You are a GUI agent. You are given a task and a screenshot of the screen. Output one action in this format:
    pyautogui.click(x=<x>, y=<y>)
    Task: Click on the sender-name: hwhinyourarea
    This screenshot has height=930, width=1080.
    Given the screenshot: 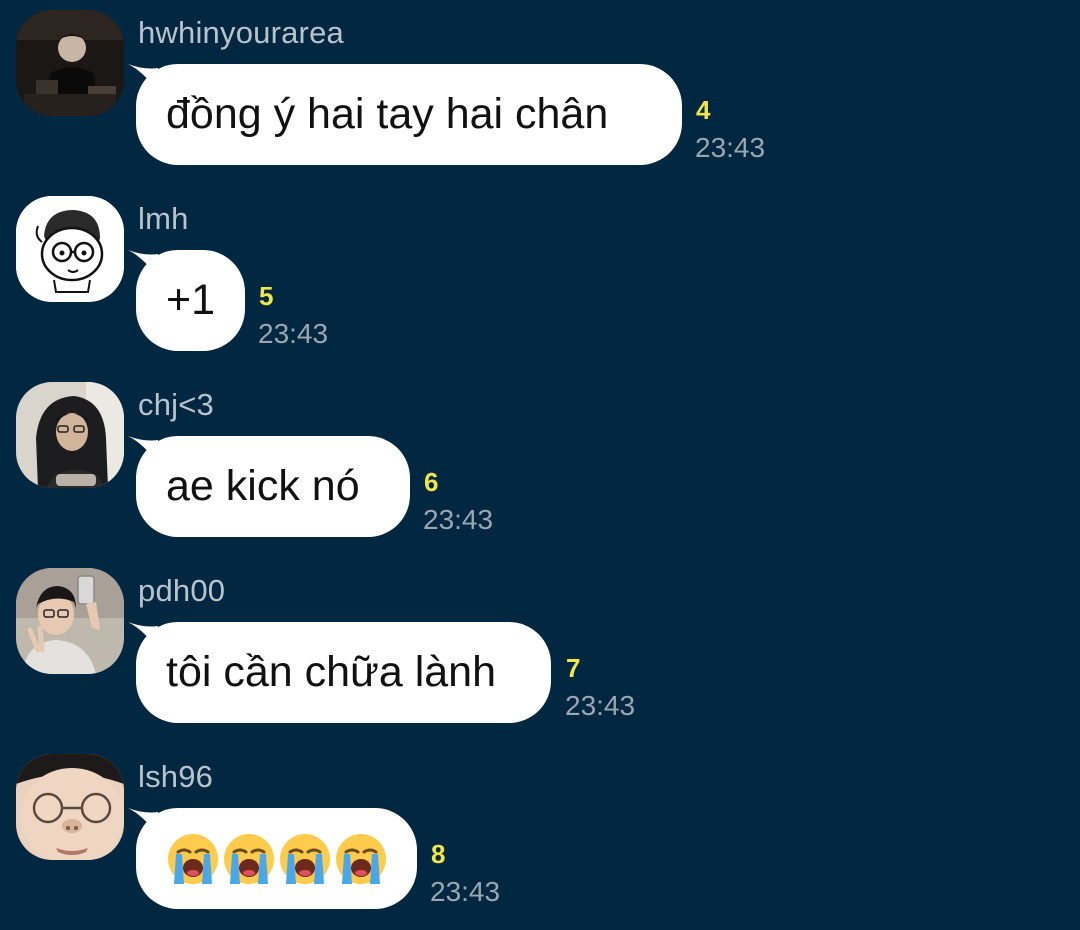 What is the action you would take?
    pyautogui.click(x=241, y=32)
    